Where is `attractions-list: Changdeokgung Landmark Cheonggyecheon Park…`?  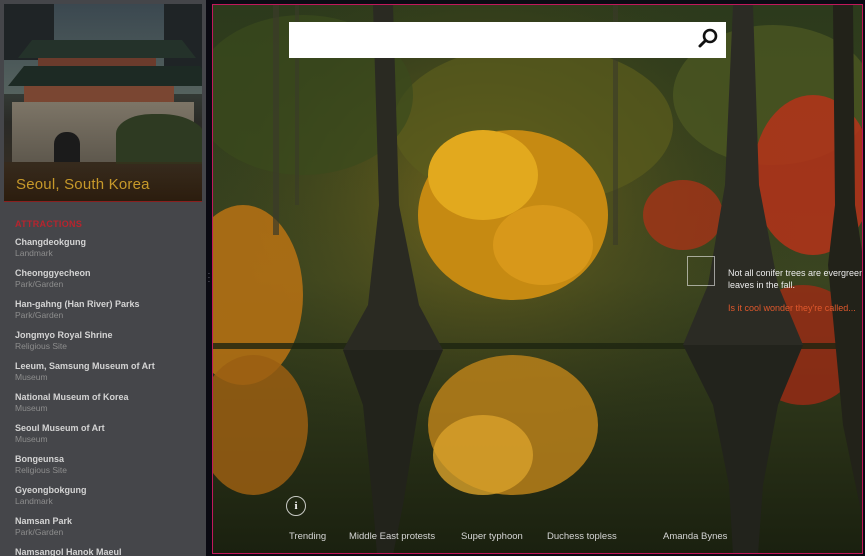 attractions-list: Changdeokgung Landmark Cheonggyecheon Park… is located at coordinates (85, 396).